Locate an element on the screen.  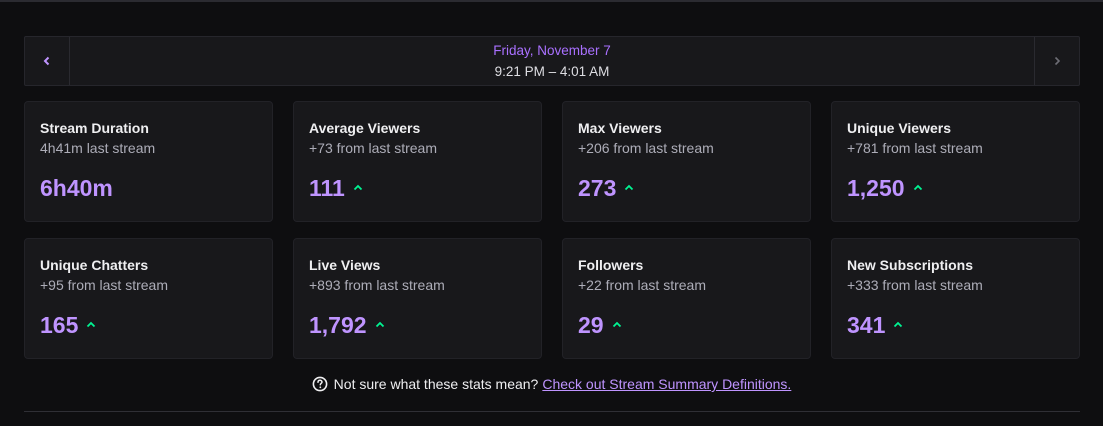
stat-comparison: +893 from last stream is located at coordinates (377, 285).